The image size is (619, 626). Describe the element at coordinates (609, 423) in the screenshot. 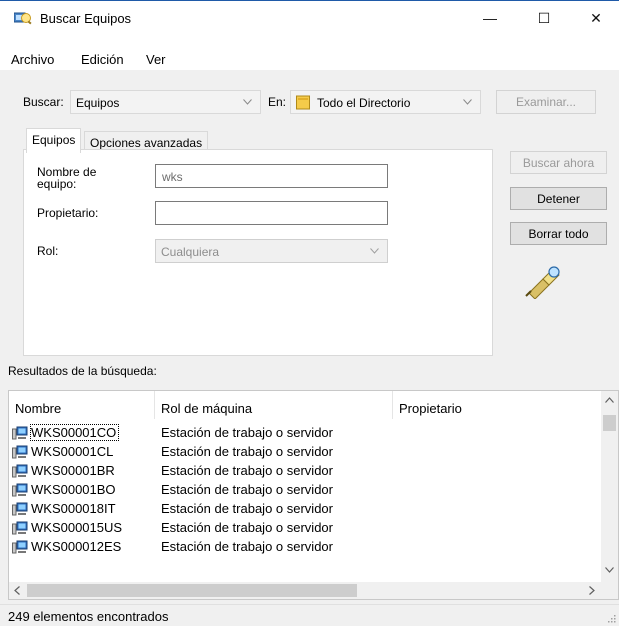

I see `vertical-scroll-thumb` at that location.